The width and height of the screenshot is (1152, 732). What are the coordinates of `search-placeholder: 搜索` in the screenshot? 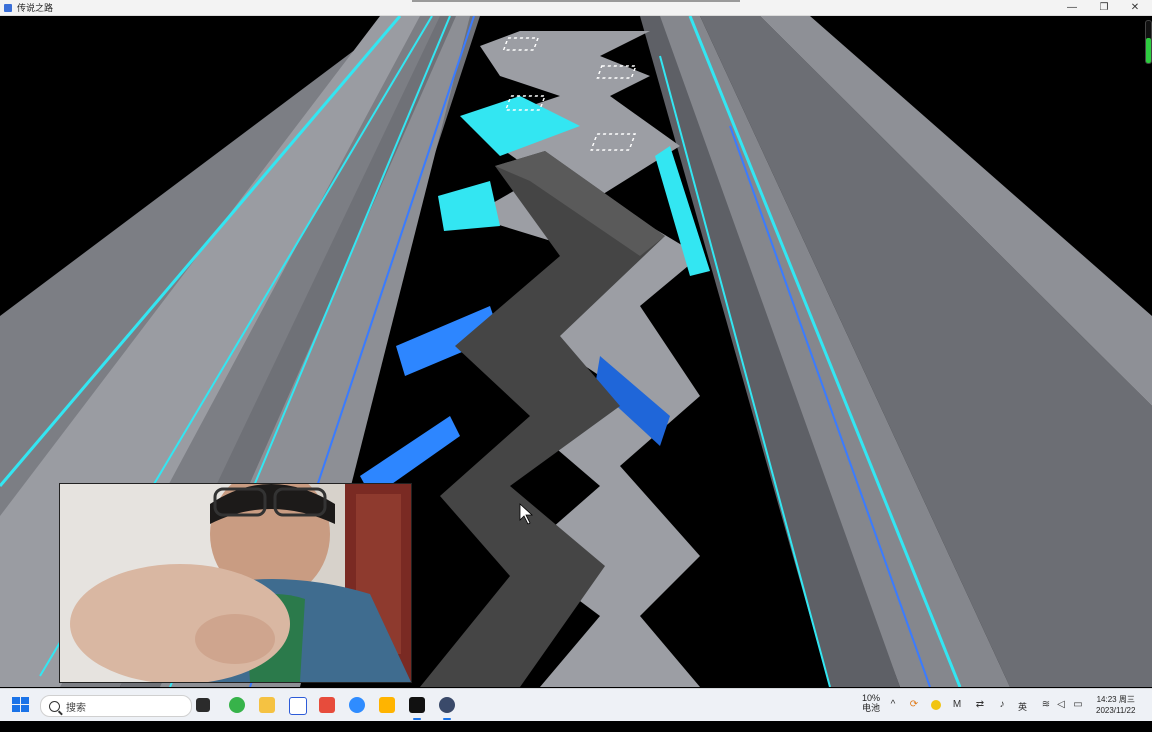 It's located at (76, 708).